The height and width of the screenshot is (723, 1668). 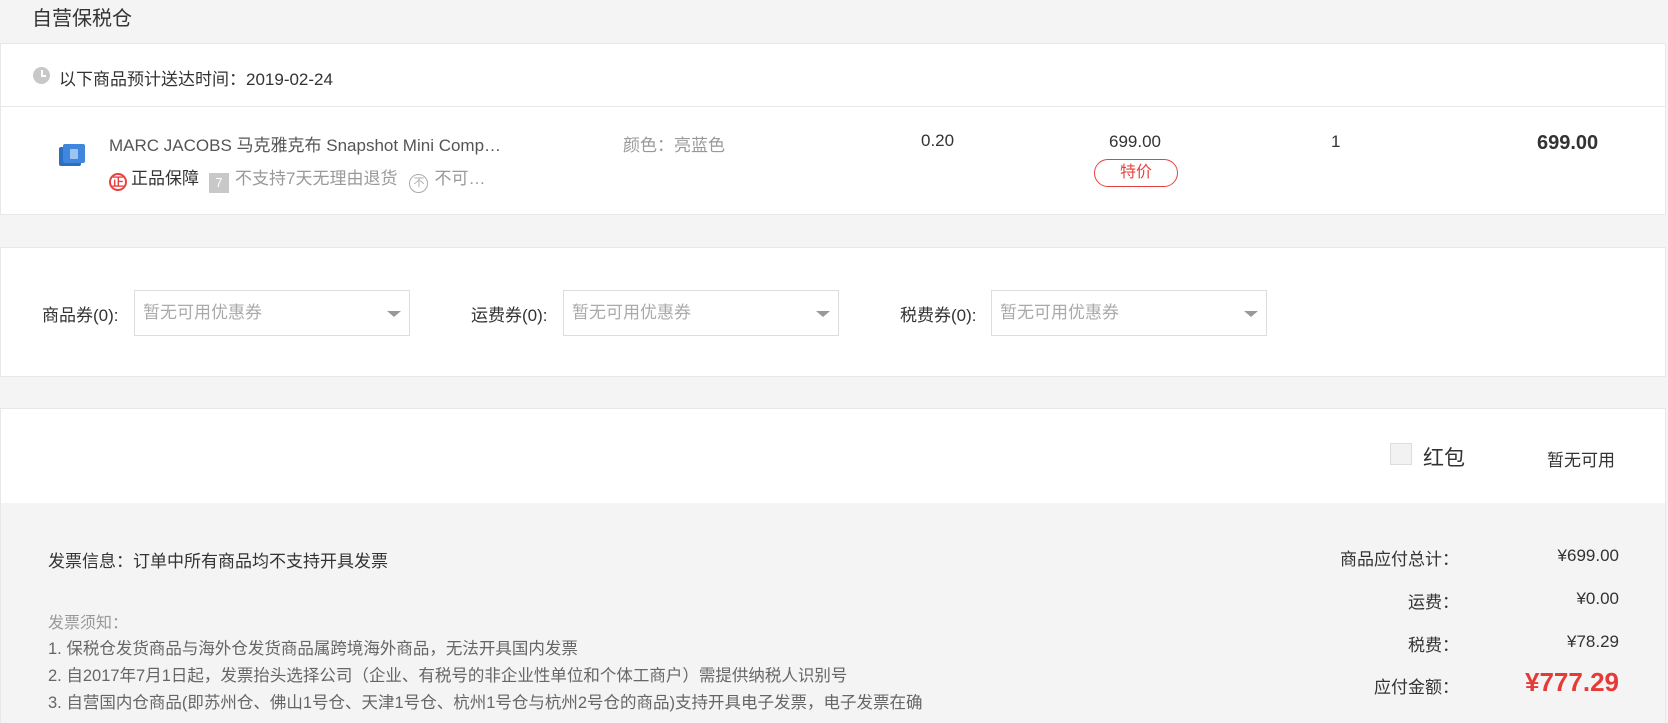 What do you see at coordinates (509, 315) in the screenshot?
I see `shipping-coupon-label: 运费券(0):` at bounding box center [509, 315].